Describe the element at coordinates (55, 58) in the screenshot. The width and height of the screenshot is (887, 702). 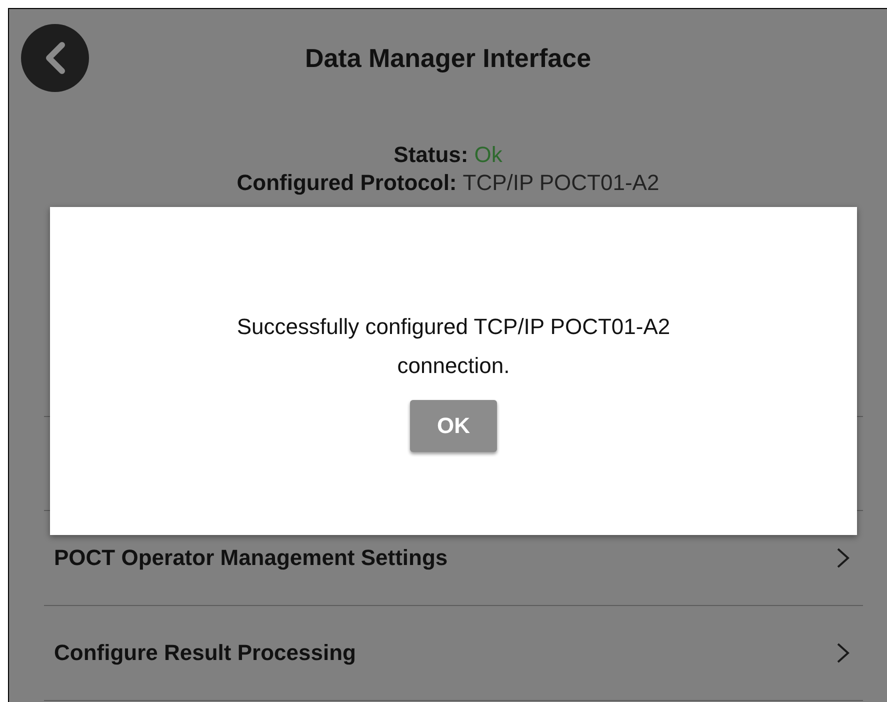
I see `chevron-left-icon` at that location.